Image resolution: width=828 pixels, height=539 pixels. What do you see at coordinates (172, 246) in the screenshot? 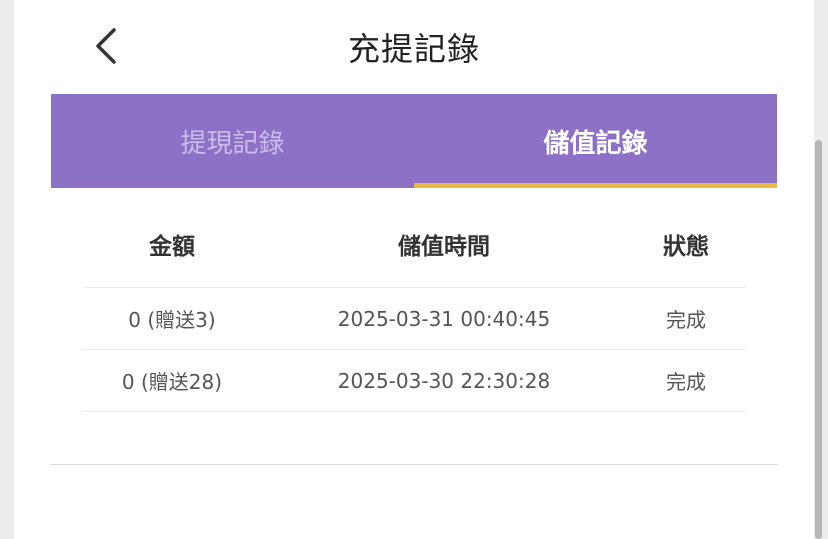
I see `column-header-amount: 金額` at bounding box center [172, 246].